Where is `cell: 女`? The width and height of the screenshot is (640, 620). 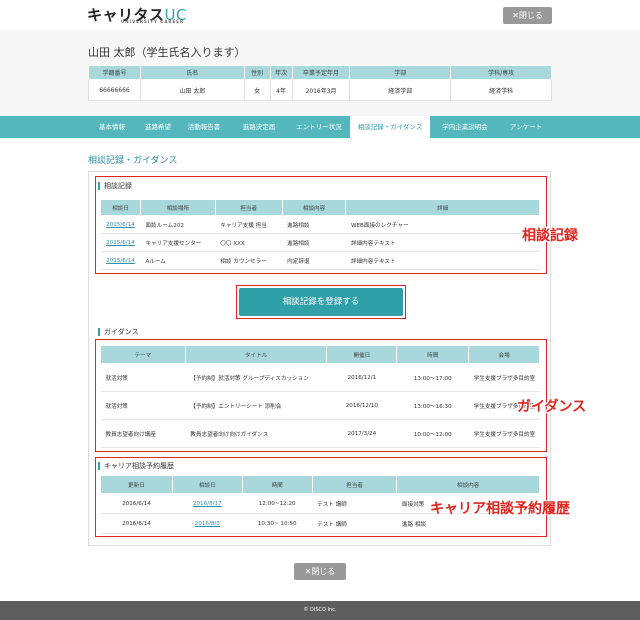 cell: 女 is located at coordinates (257, 90).